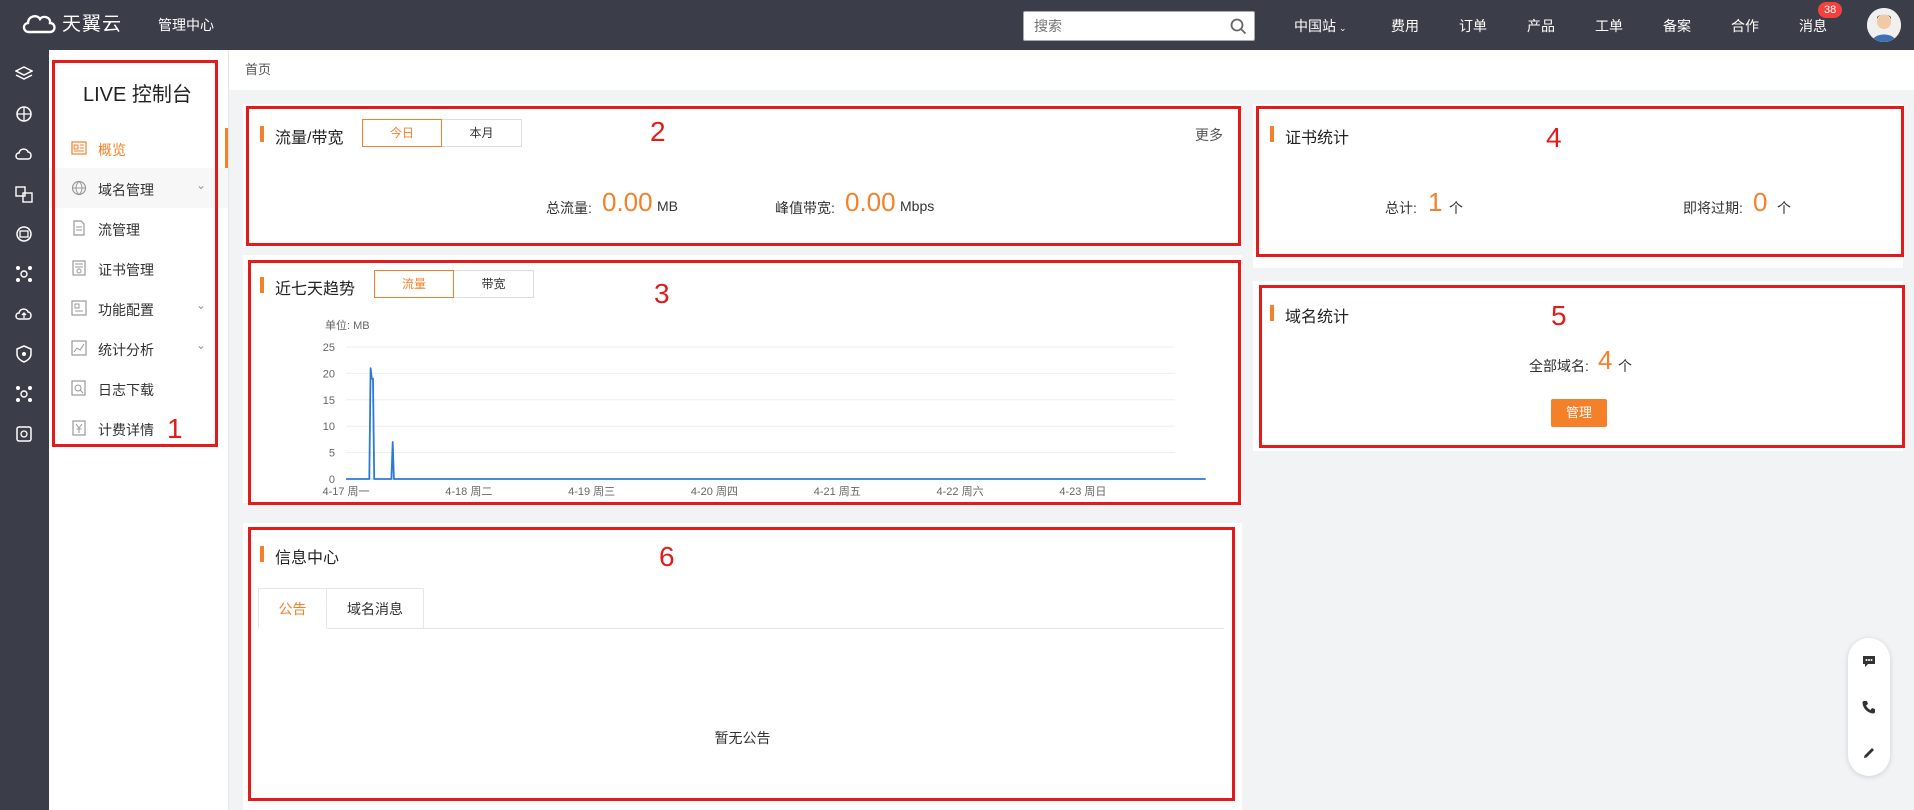 This screenshot has width=1914, height=810. What do you see at coordinates (569, 208) in the screenshot?
I see `total-traffic-label: 总流量:` at bounding box center [569, 208].